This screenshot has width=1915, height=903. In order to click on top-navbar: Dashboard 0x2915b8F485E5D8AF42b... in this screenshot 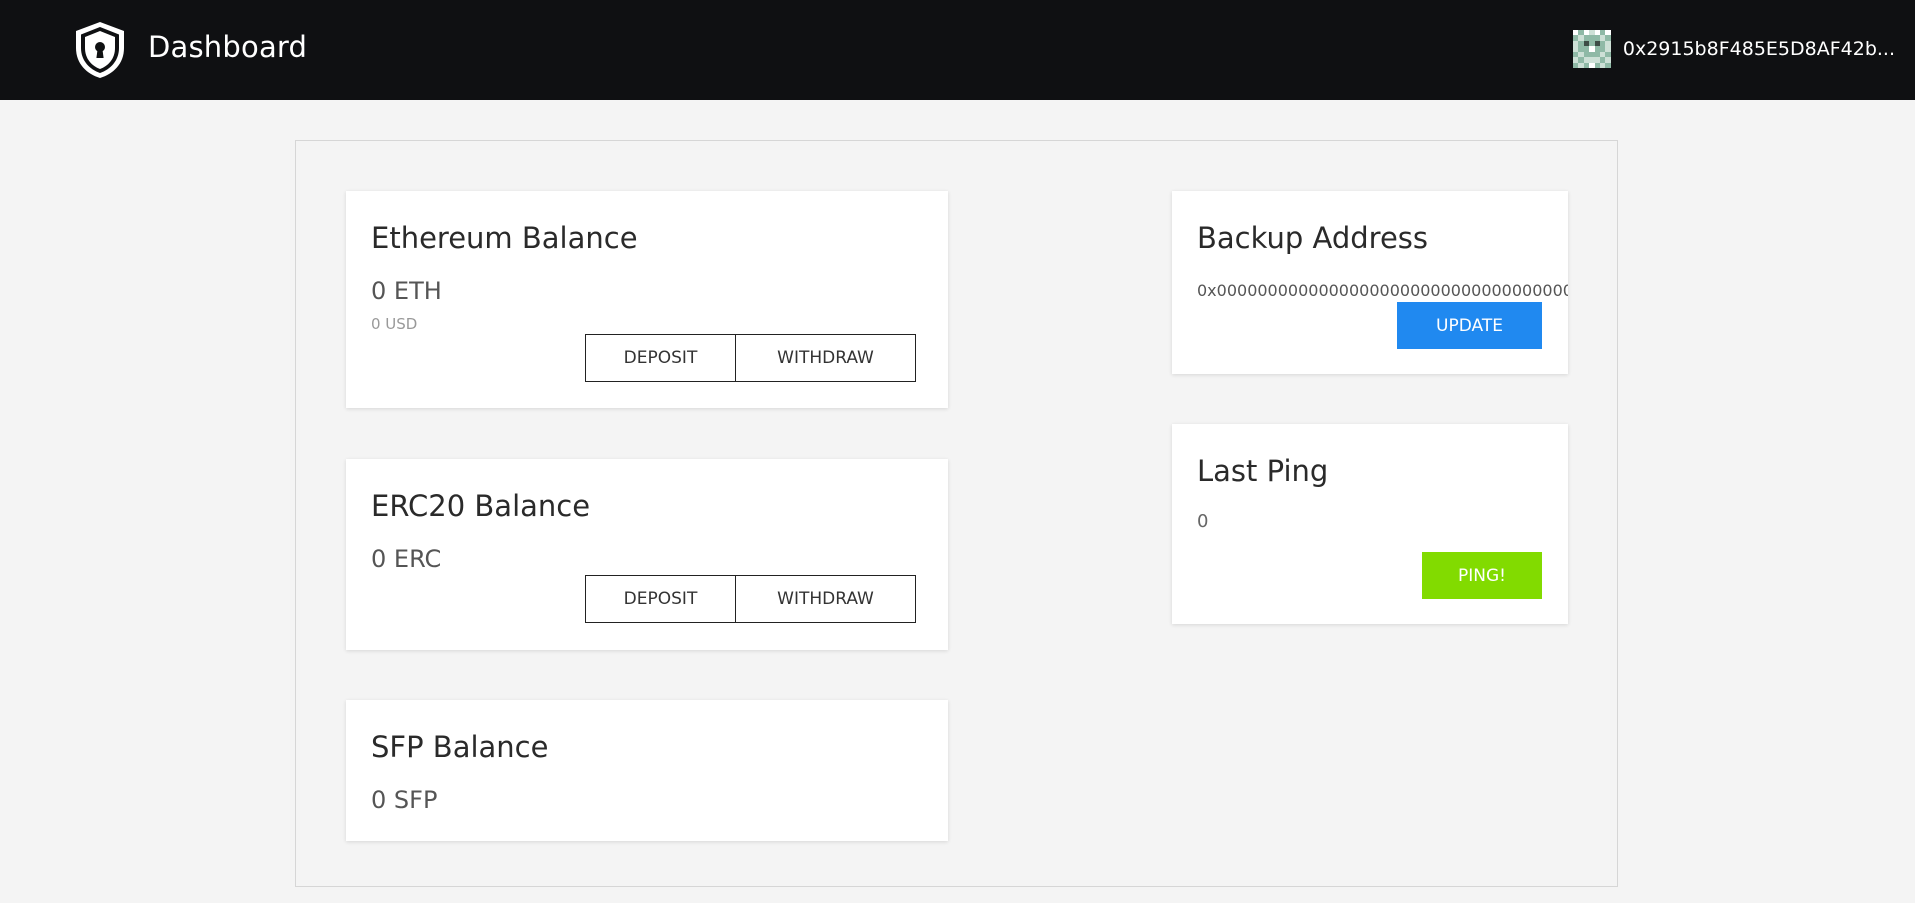, I will do `click(957, 50)`.